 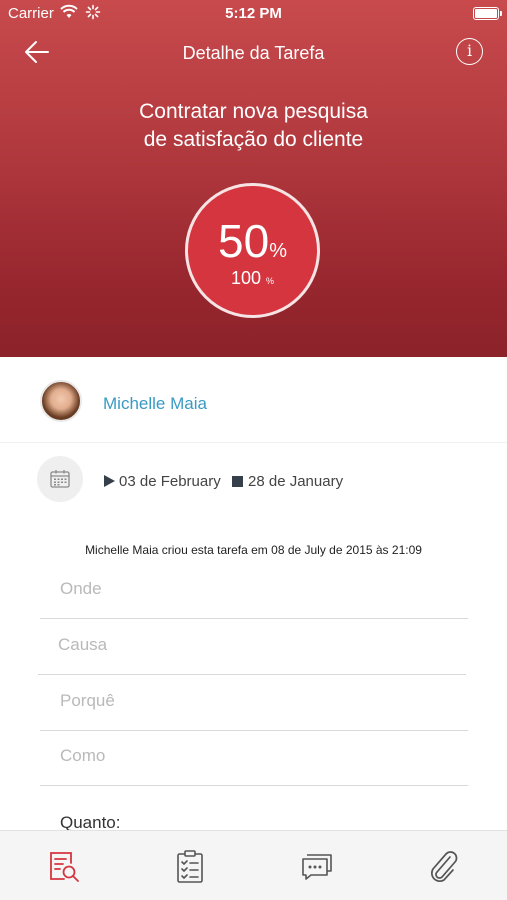 I want to click on start-date-label: 03 de February, so click(x=170, y=481).